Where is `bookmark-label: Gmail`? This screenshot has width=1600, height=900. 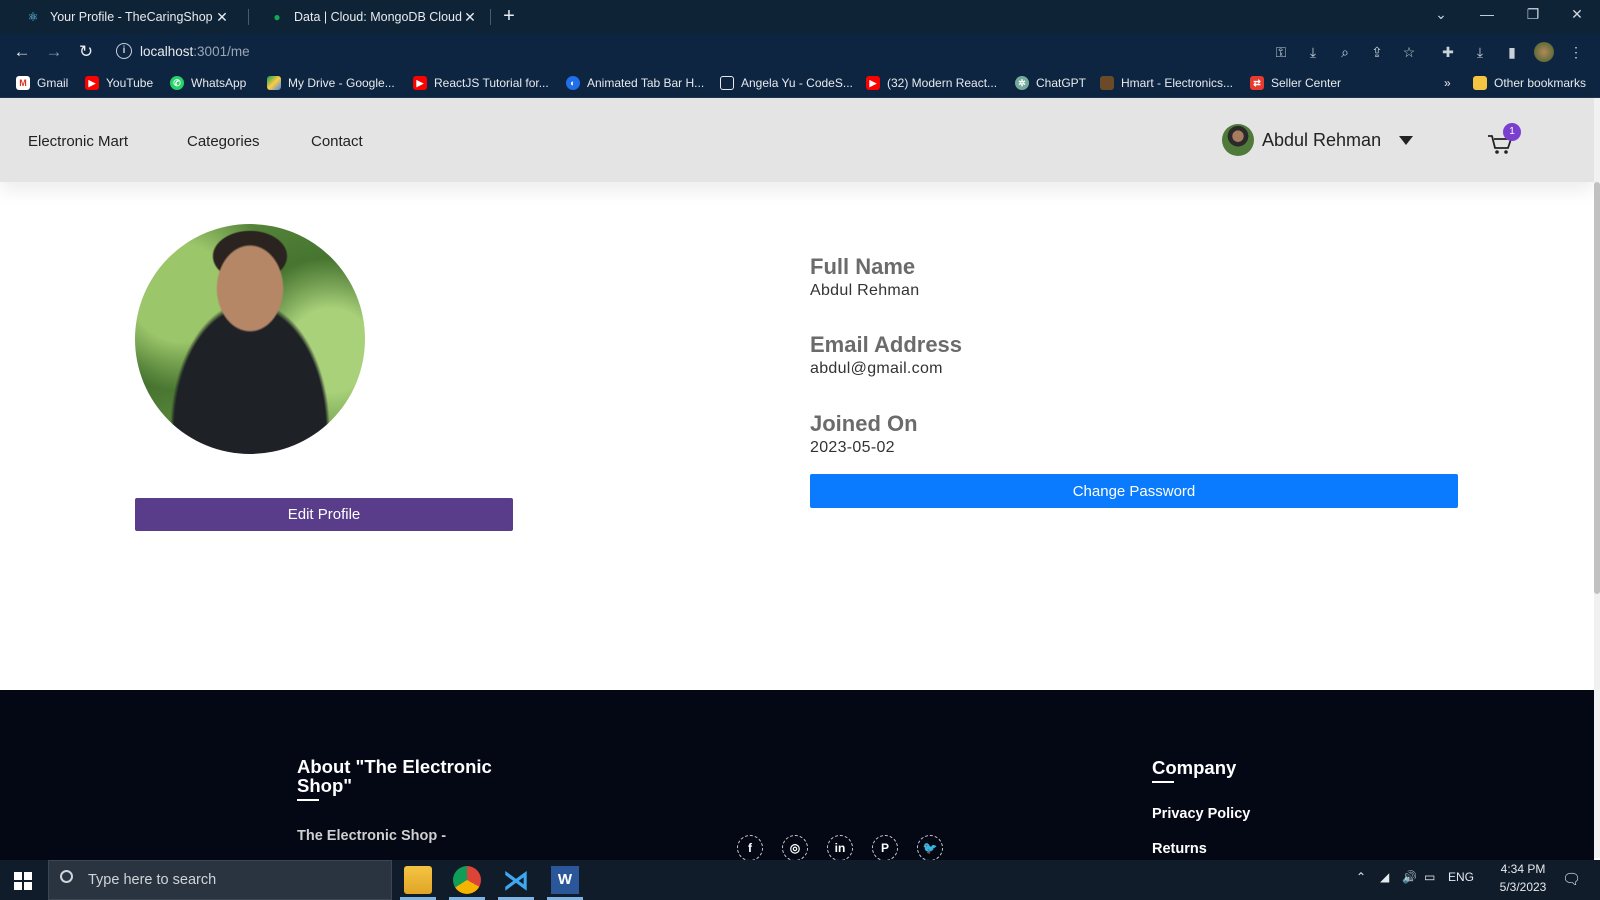
bookmark-label: Gmail is located at coordinates (53, 83).